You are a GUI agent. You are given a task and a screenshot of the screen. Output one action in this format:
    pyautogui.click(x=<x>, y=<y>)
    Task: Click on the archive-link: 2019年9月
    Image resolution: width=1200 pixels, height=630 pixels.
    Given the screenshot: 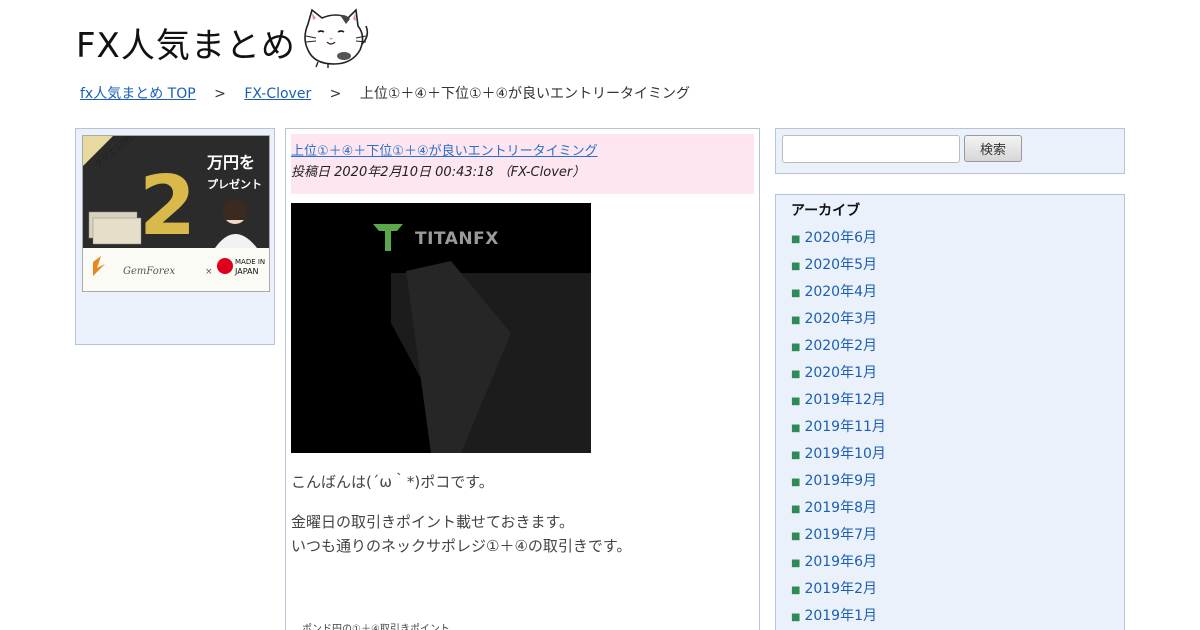 What is the action you would take?
    pyautogui.click(x=840, y=481)
    